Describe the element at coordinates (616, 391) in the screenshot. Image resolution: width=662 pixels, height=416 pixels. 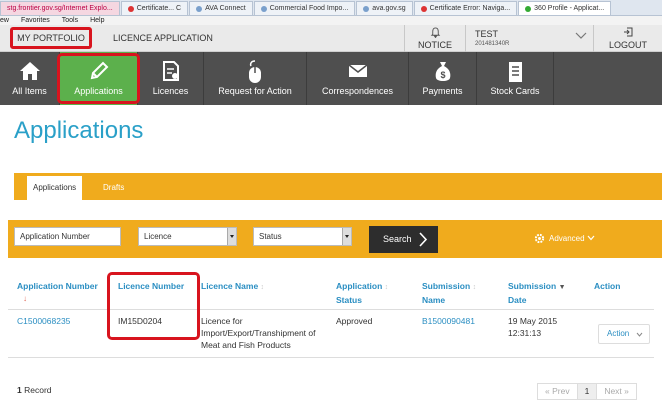
I see `next-page-button: Next »` at that location.